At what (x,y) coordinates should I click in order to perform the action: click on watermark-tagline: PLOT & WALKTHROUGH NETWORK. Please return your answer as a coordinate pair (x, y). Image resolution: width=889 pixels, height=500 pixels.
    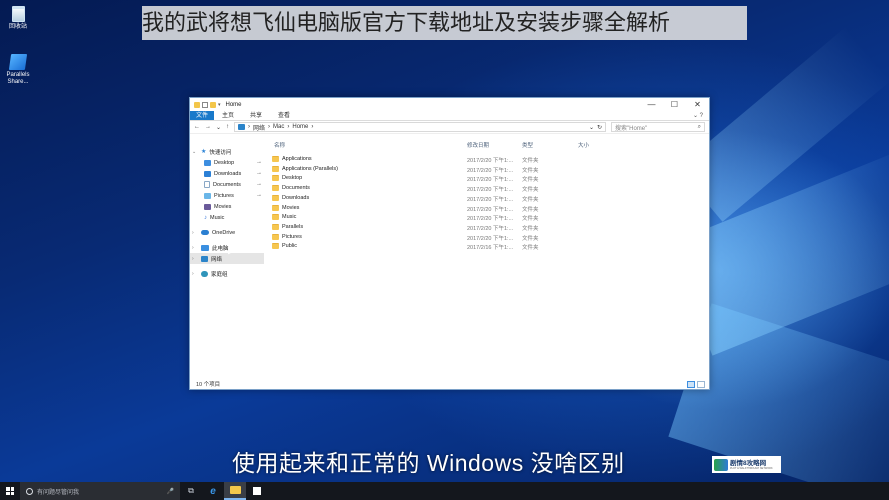
    Looking at the image, I should click on (751, 468).